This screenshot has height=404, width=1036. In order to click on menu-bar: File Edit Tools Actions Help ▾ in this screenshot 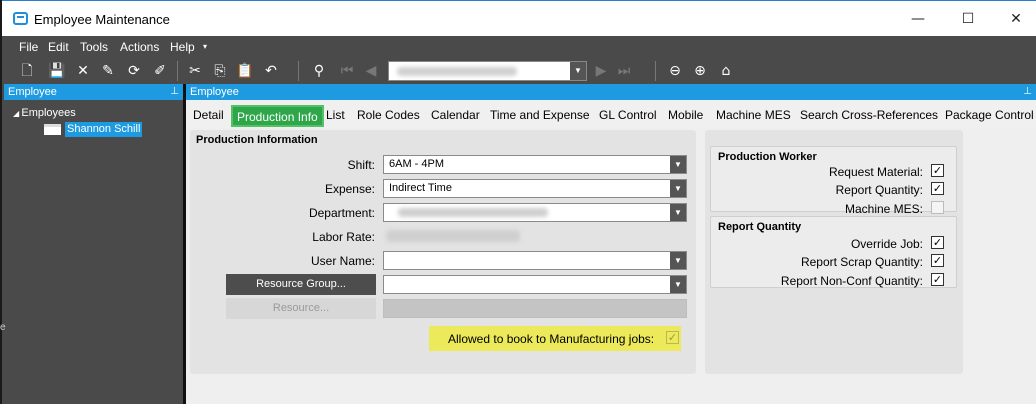, I will do `click(522, 47)`.